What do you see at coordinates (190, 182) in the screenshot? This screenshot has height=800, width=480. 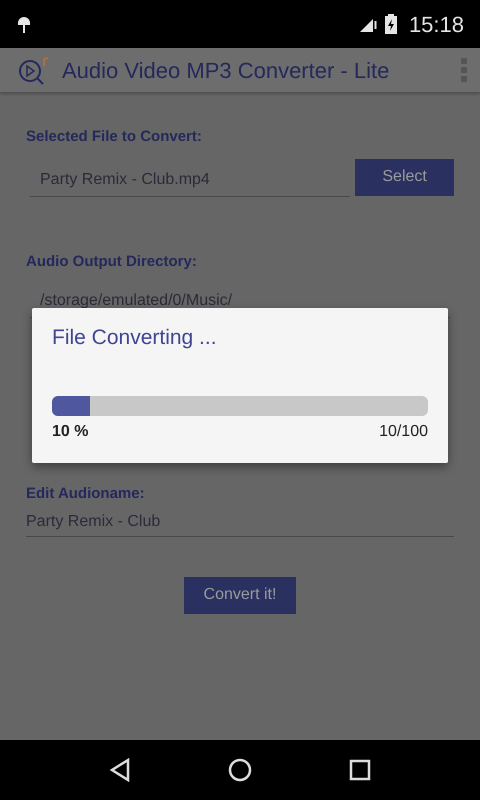 I see `file-field: Party Remix - Club.mp4` at bounding box center [190, 182].